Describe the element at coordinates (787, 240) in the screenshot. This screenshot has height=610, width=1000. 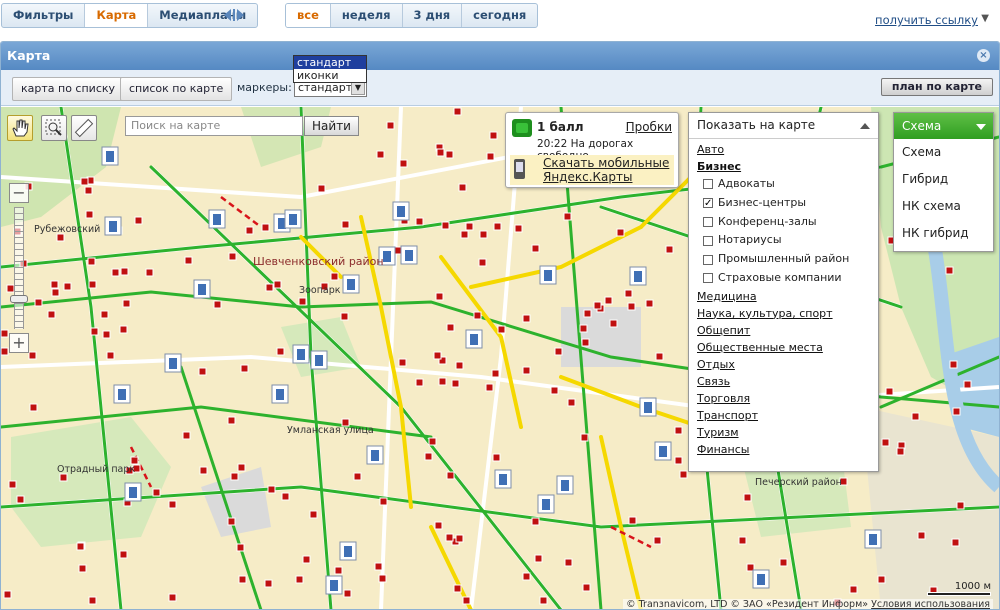
I see `layer-subitem: Нотариусы` at that location.